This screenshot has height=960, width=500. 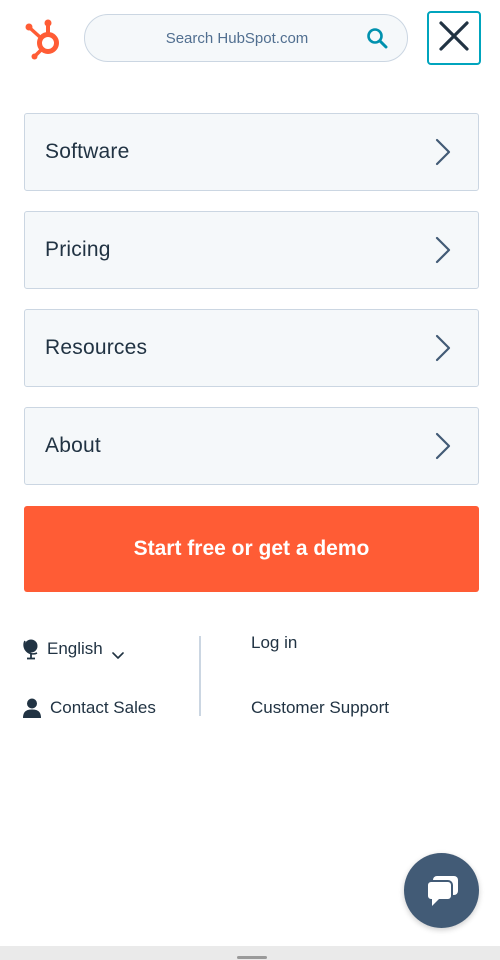 I want to click on person-icon, so click(x=32, y=708).